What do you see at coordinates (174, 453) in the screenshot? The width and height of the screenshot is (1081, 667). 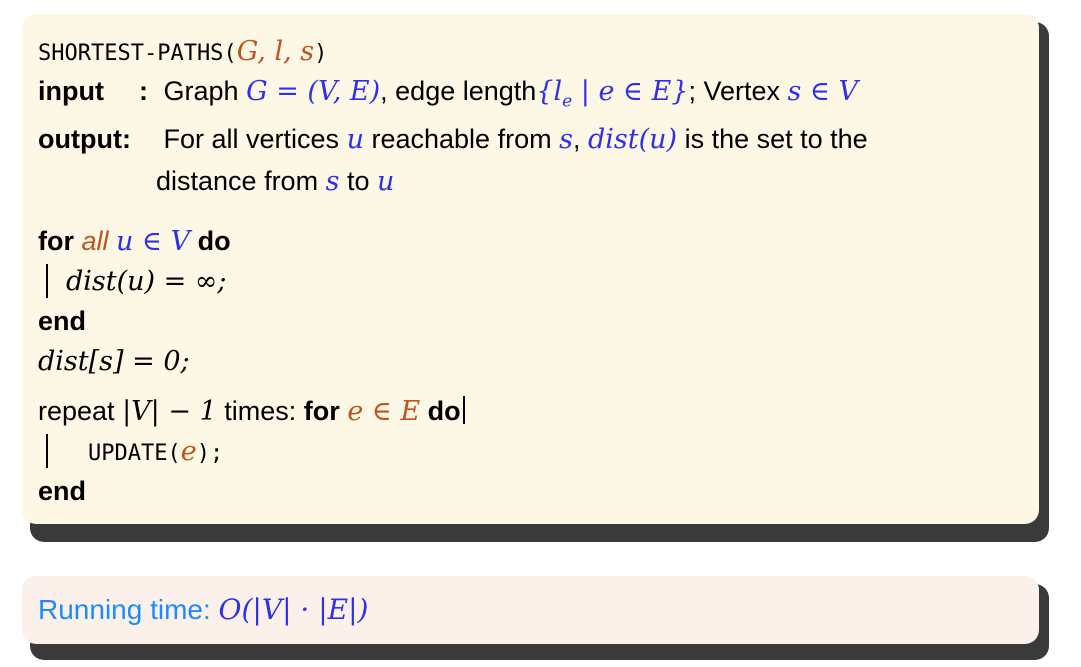 I see `update-open-paren: (` at bounding box center [174, 453].